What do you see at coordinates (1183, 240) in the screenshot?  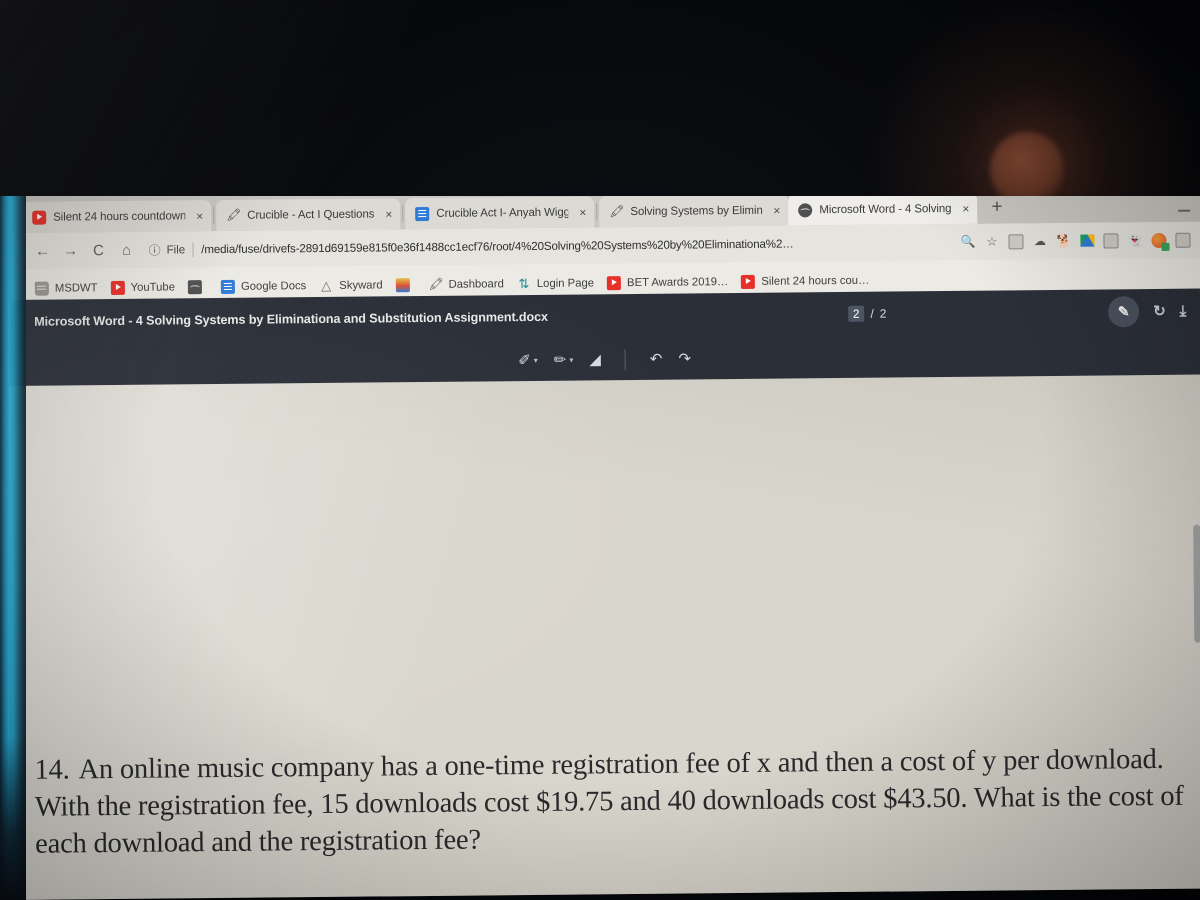 I see `extension-card-icon` at bounding box center [1183, 240].